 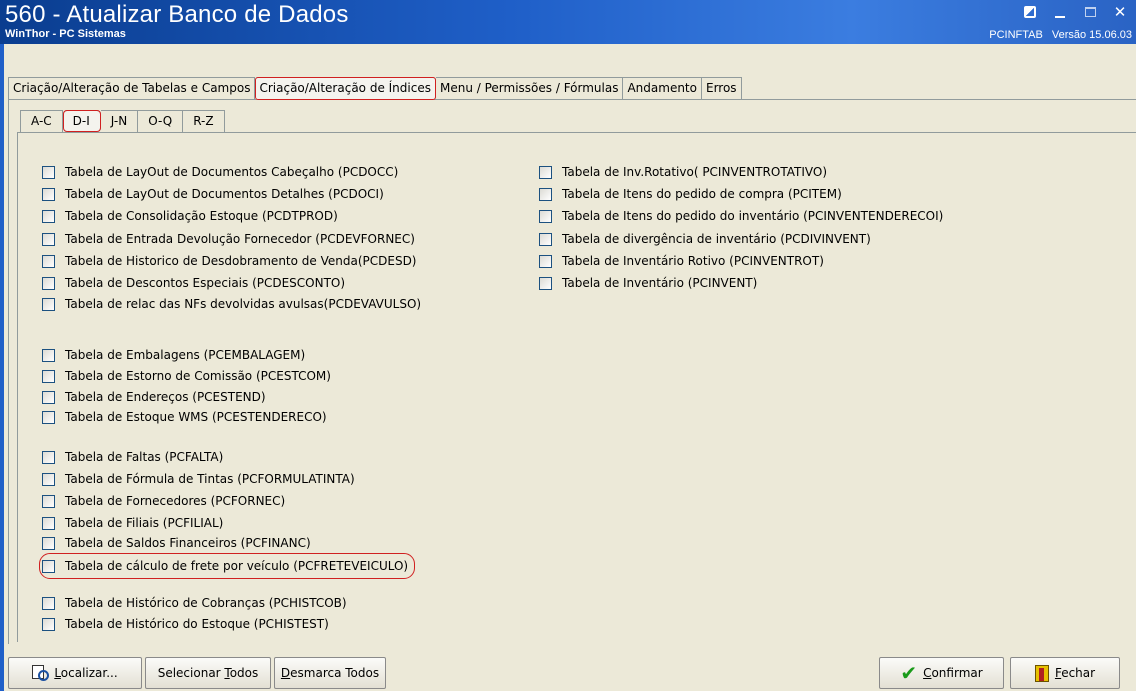 I want to click on checkbox-item: Tabela de Fornecedores (PCFORNEC), so click(x=163, y=501).